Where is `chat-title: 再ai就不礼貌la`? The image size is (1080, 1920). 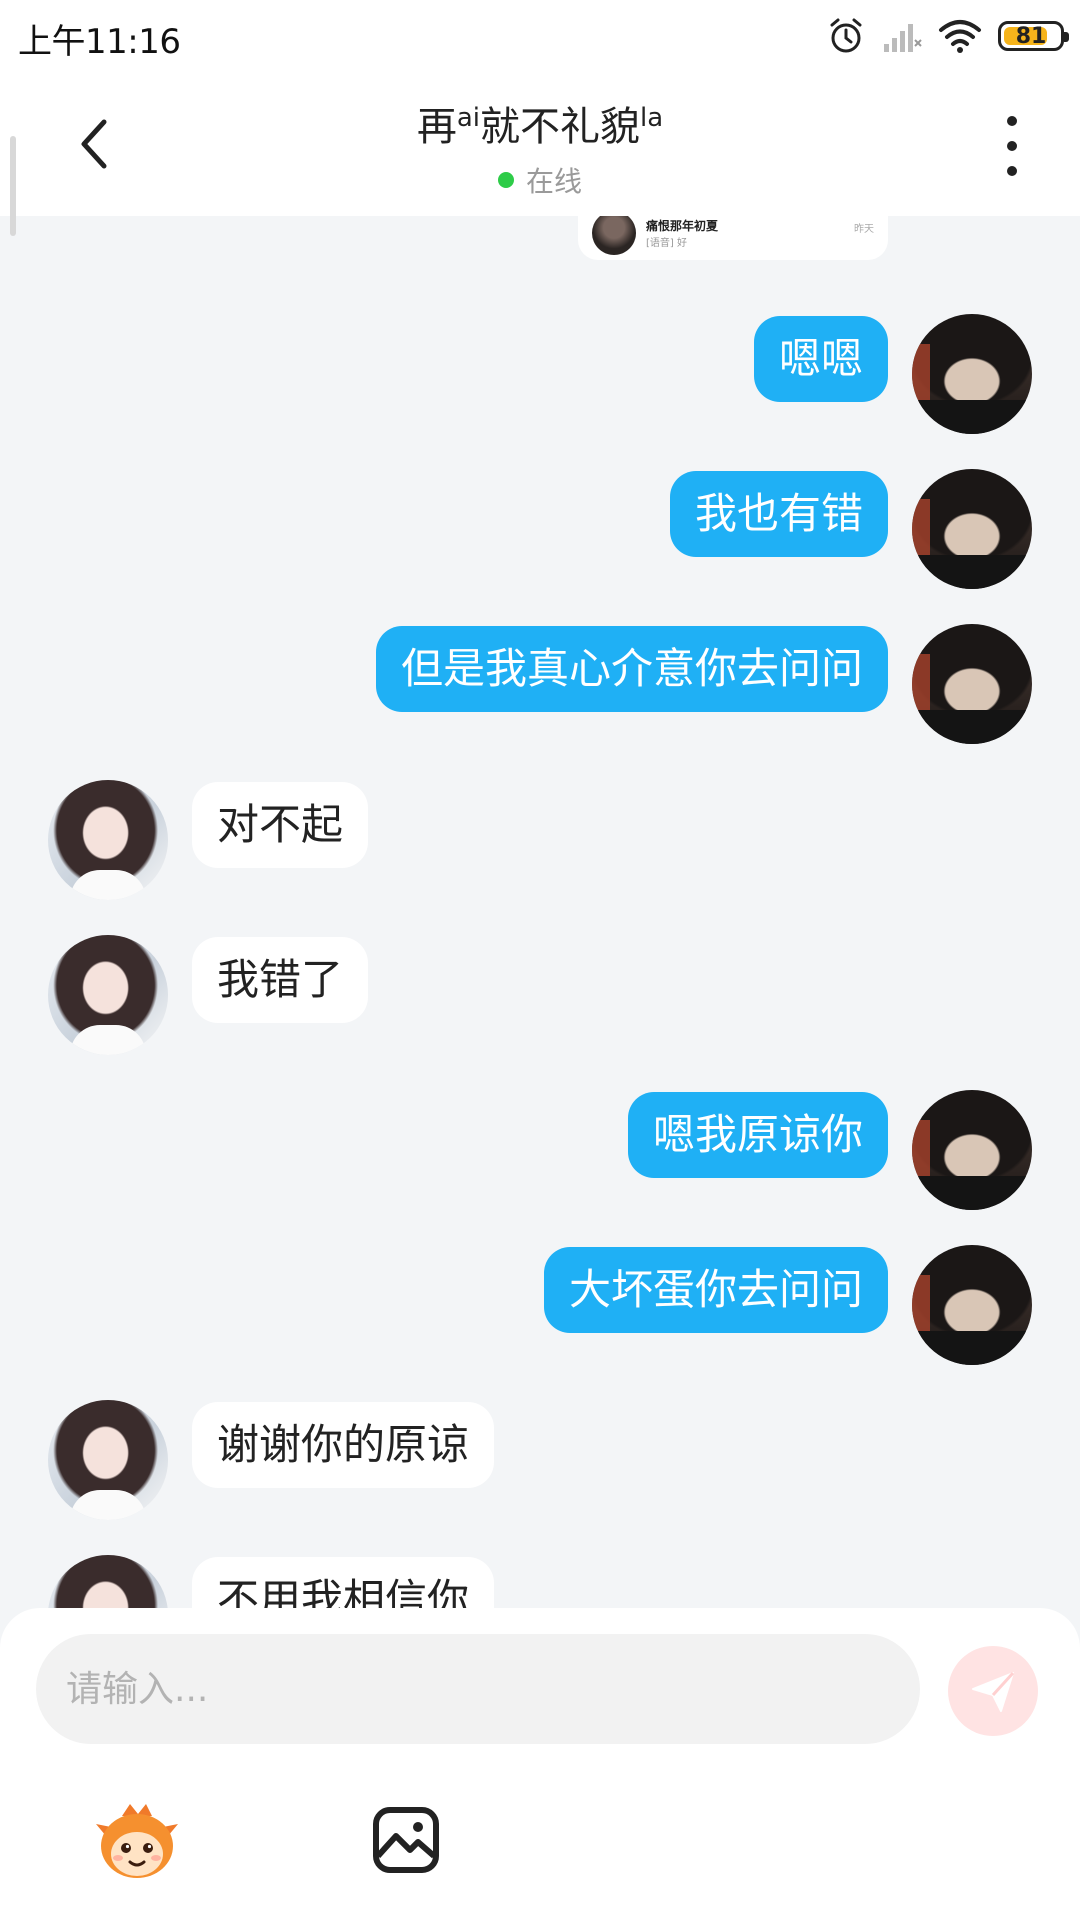
chat-title: 再ai就不礼貌la is located at coordinates (540, 123).